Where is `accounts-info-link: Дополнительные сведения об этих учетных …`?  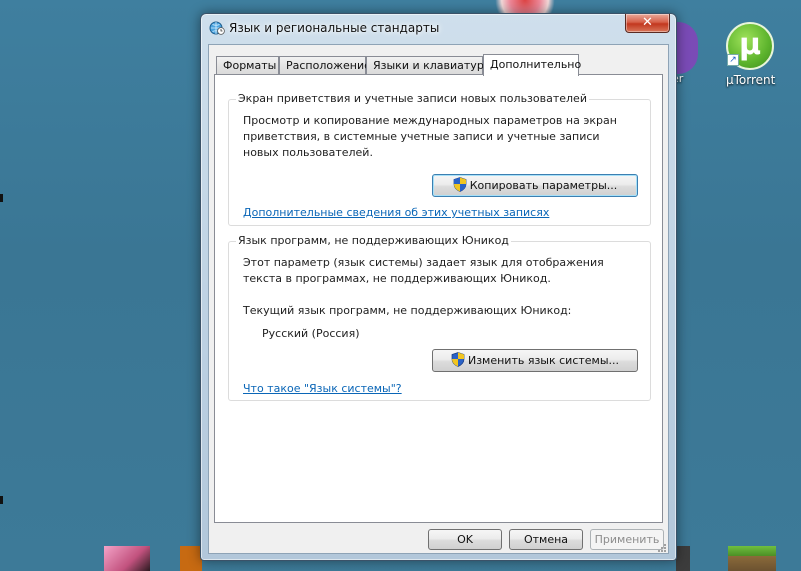 accounts-info-link: Дополнительные сведения об этих учетных … is located at coordinates (396, 212).